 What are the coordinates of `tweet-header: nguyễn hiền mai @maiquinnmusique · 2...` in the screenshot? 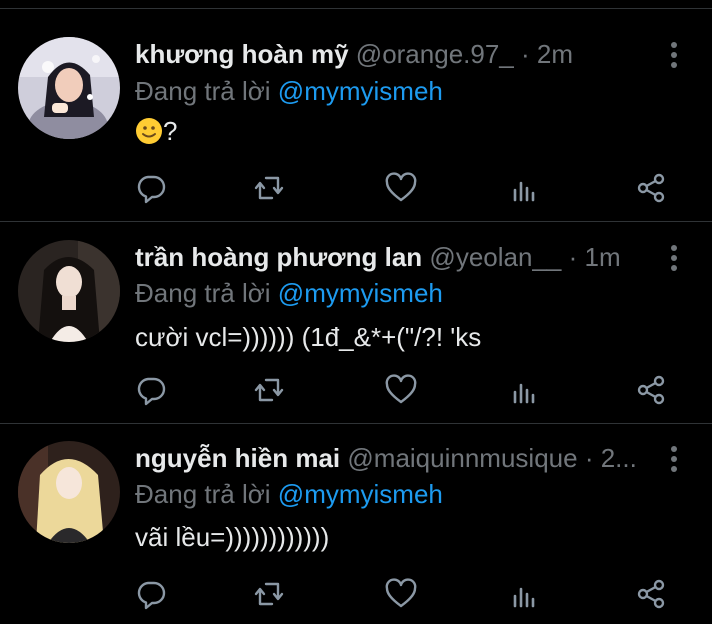 It's located at (397, 458).